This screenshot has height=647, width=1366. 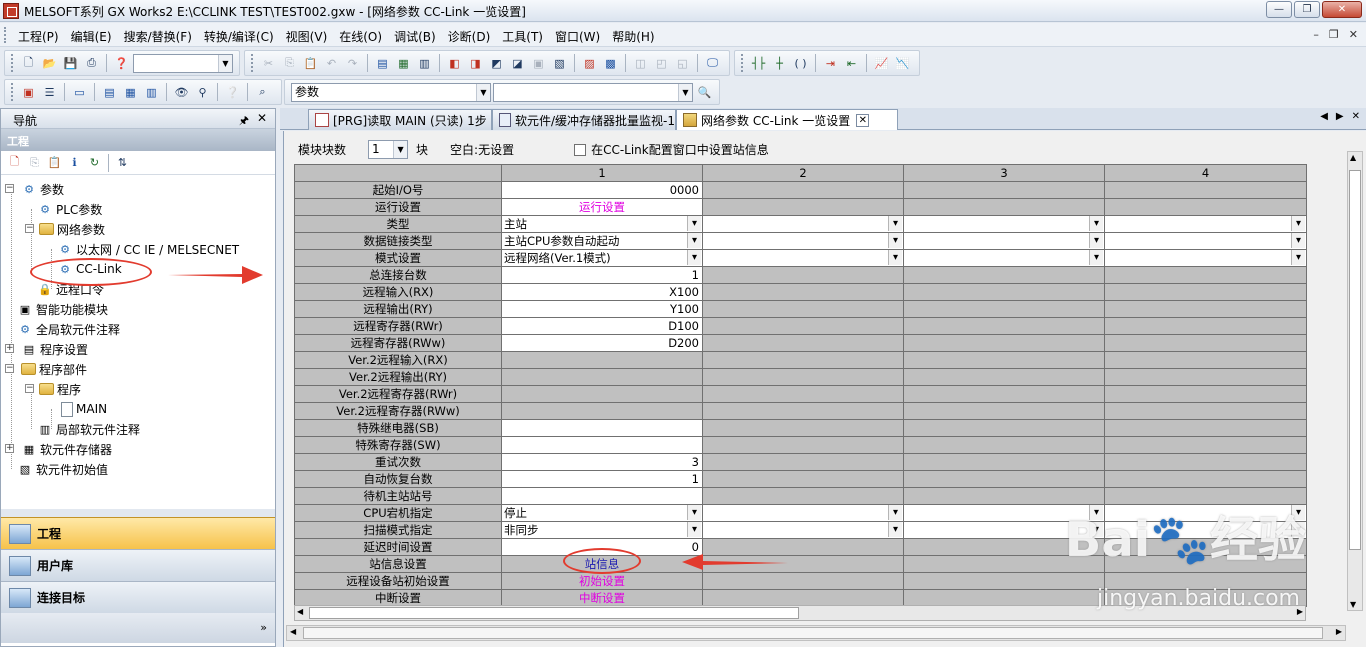 I want to click on tree-item-network-parameter: − 网络参数, so click(x=65, y=229).